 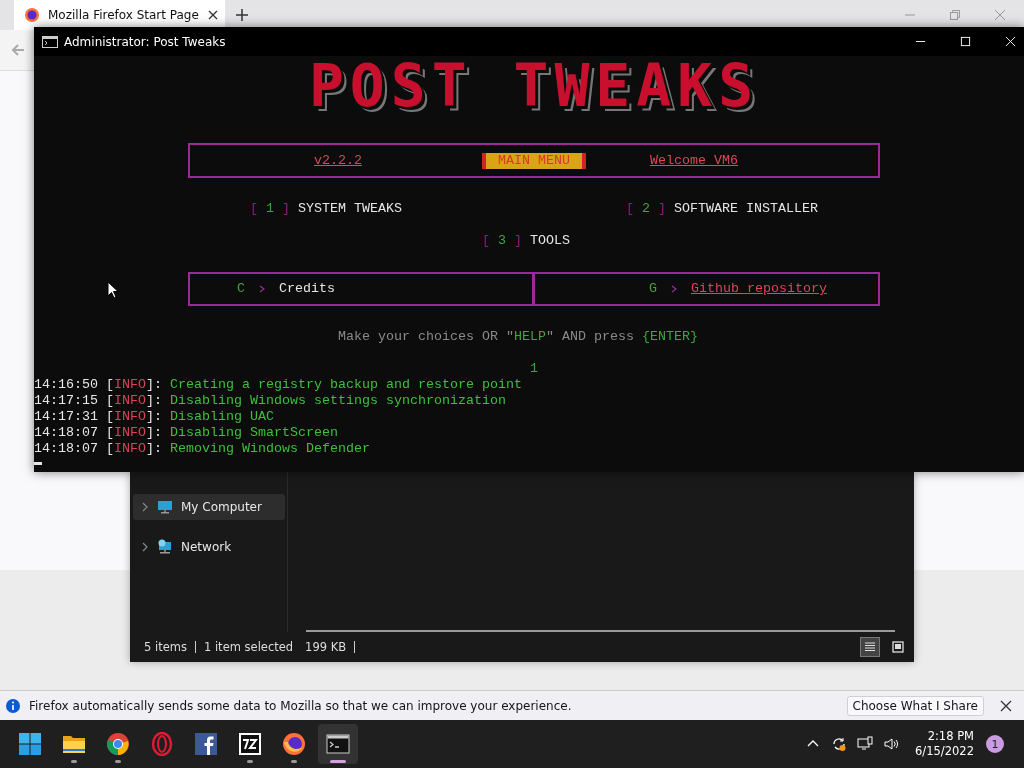 What do you see at coordinates (38, 463) in the screenshot?
I see `text-cursor` at bounding box center [38, 463].